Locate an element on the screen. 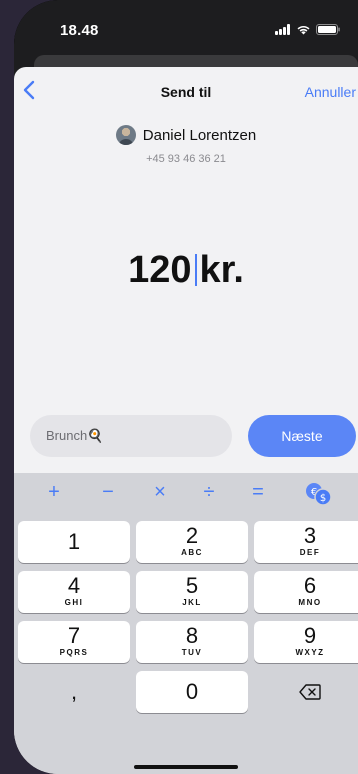 The image size is (358, 774). avatar is located at coordinates (125, 135).